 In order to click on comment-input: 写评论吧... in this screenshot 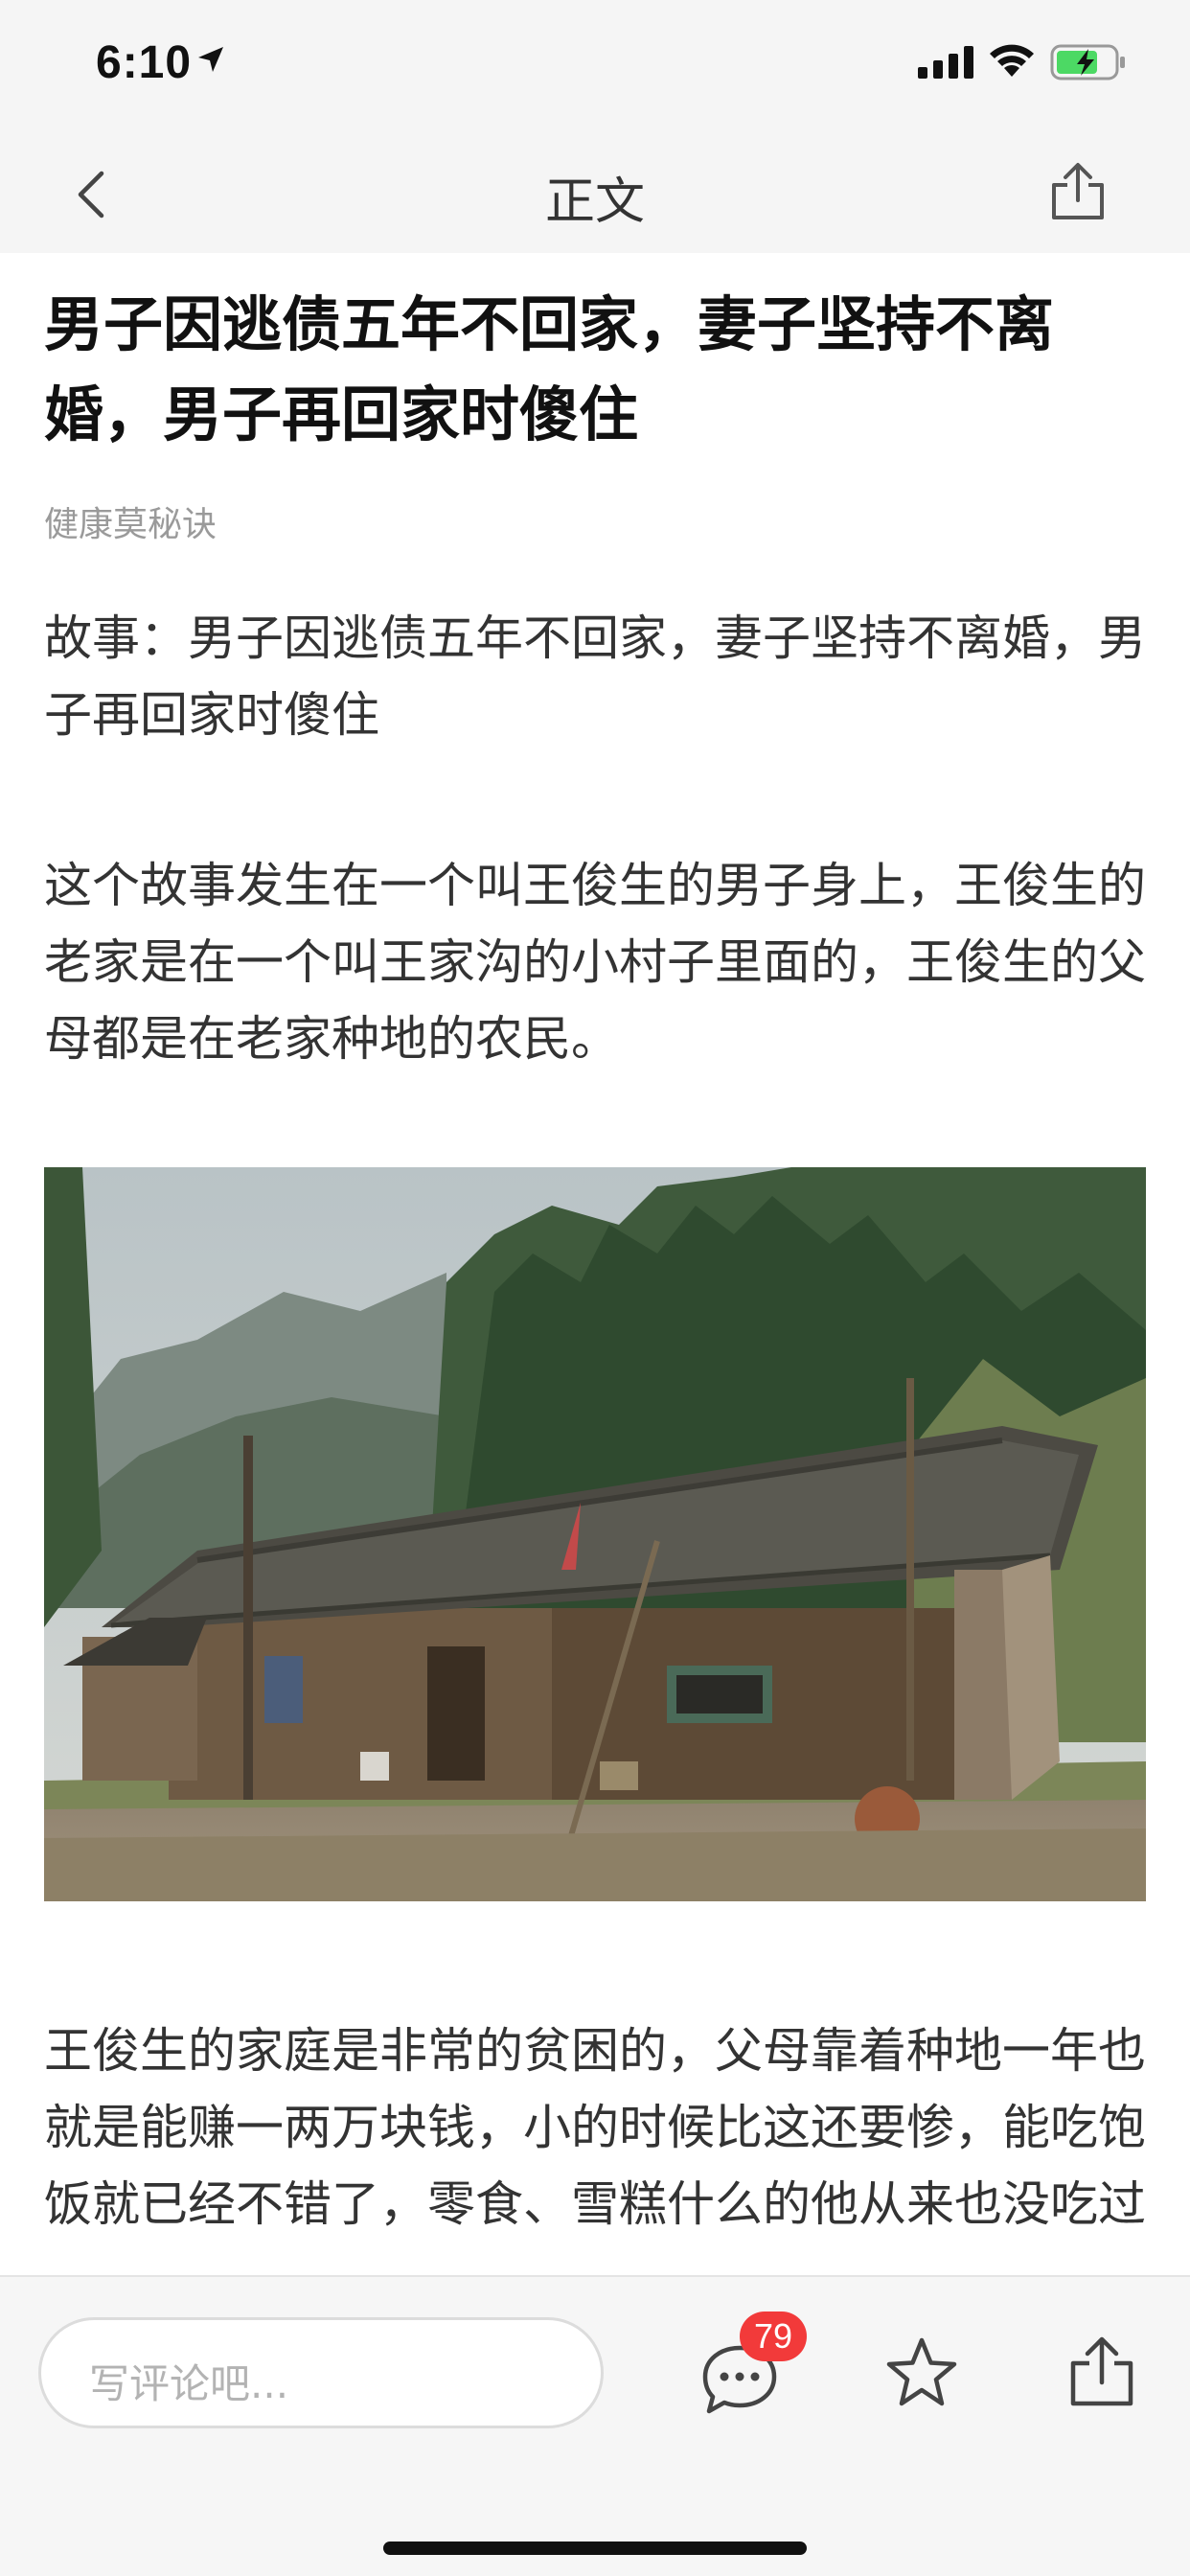, I will do `click(321, 2372)`.